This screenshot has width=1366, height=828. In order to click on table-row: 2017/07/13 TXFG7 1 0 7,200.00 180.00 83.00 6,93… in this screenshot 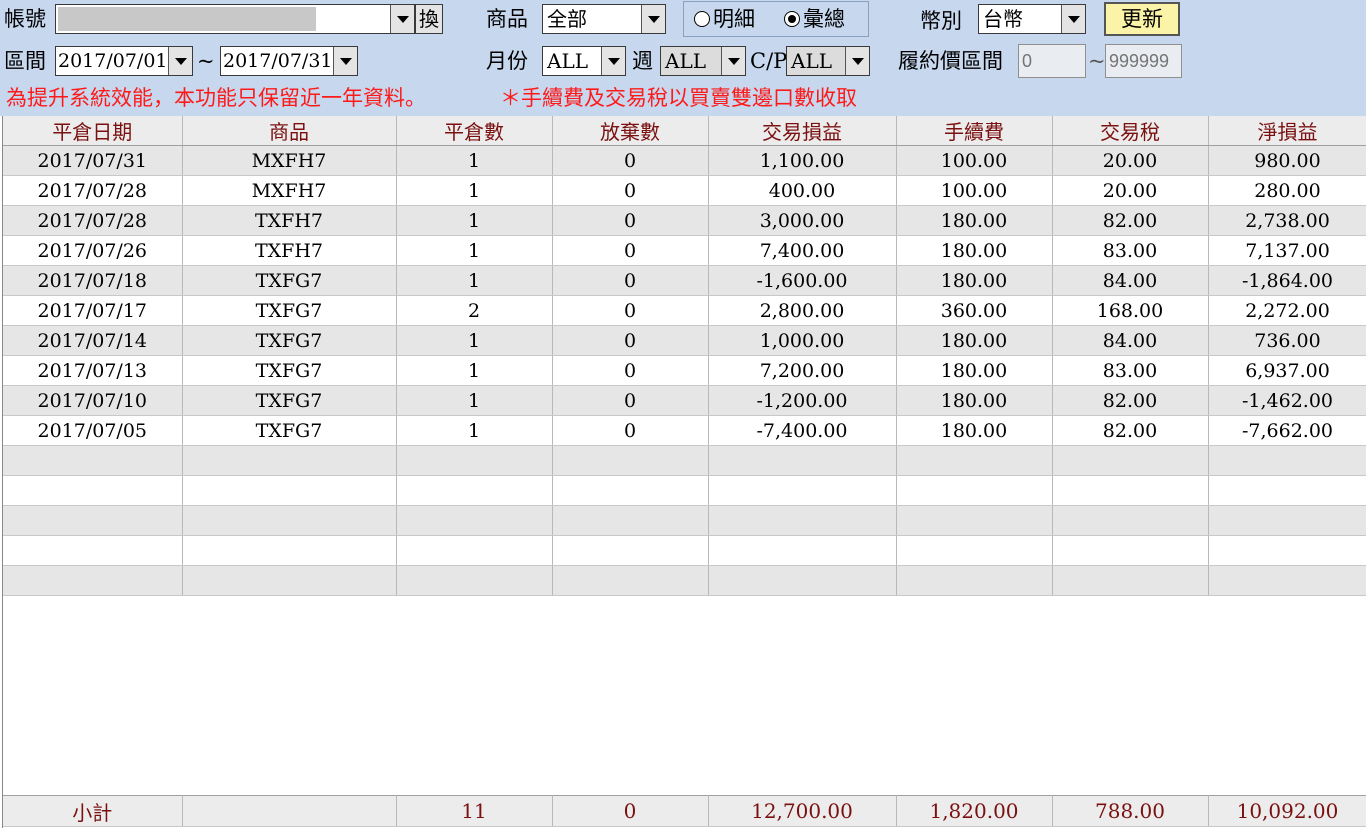, I will do `click(684, 370)`.